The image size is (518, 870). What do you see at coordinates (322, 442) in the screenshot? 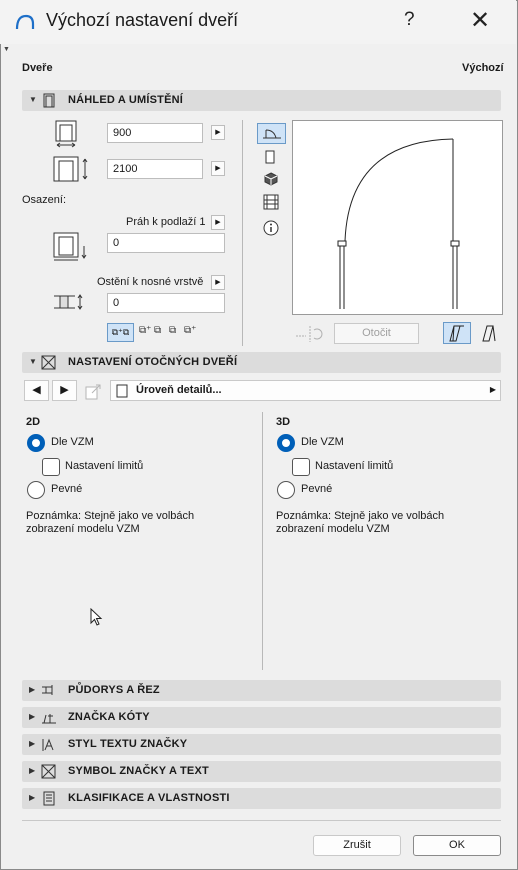
I see `radio-3d-model-label: Dle VZM` at bounding box center [322, 442].